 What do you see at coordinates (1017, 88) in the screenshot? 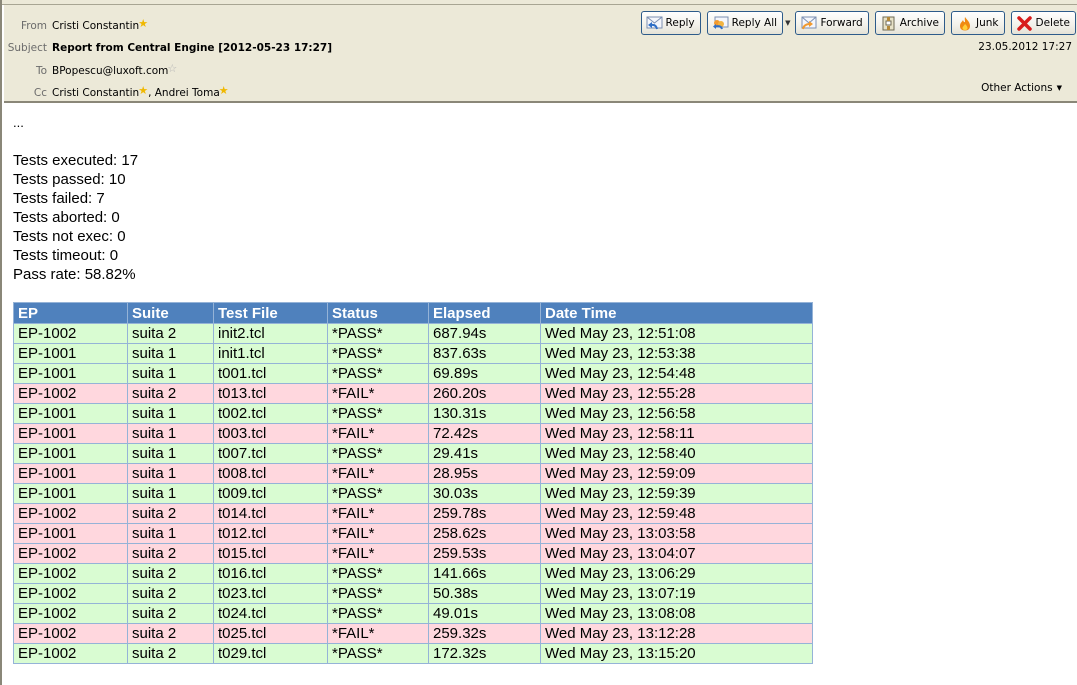
I see `other-actions-label: Other Actions` at bounding box center [1017, 88].